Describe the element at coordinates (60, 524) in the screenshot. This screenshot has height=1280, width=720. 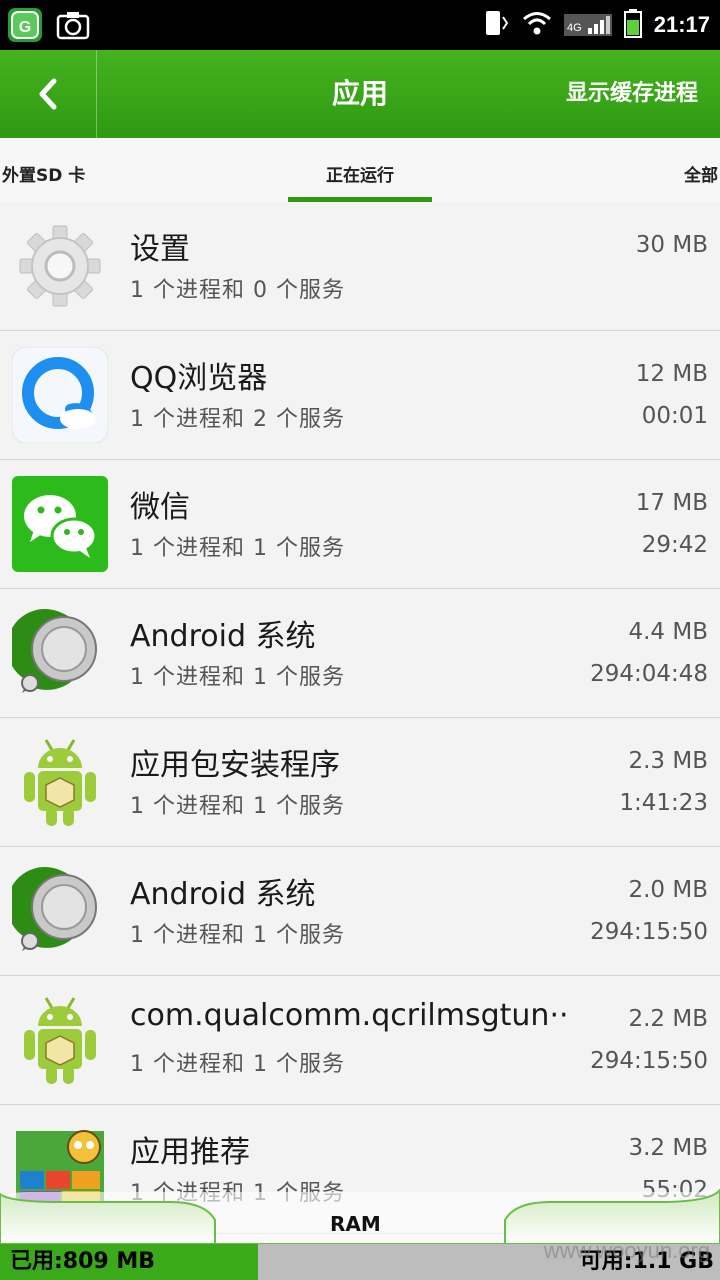
I see `wechat-icon` at that location.